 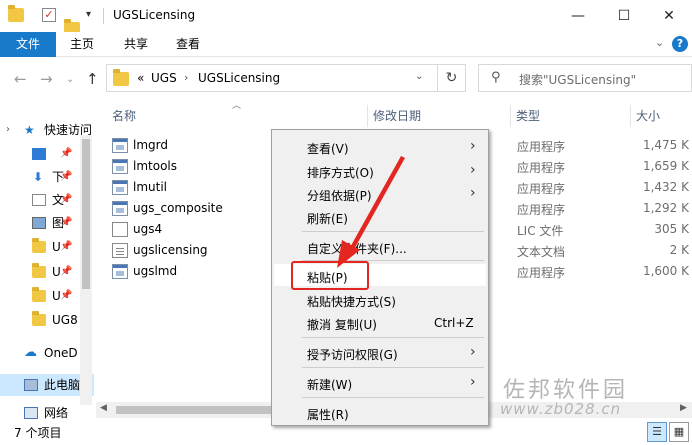 What do you see at coordinates (659, 42) in the screenshot?
I see `expand-ribbon-icon: ⌄` at bounding box center [659, 42].